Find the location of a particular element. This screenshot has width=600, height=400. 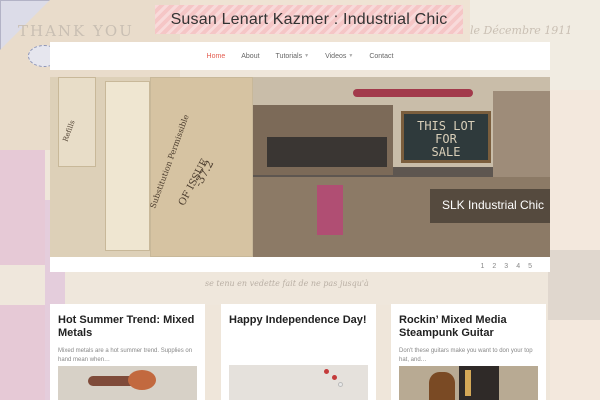

site-title: Susan Lenart Kazmer : Industrial Chic is located at coordinates (309, 20).